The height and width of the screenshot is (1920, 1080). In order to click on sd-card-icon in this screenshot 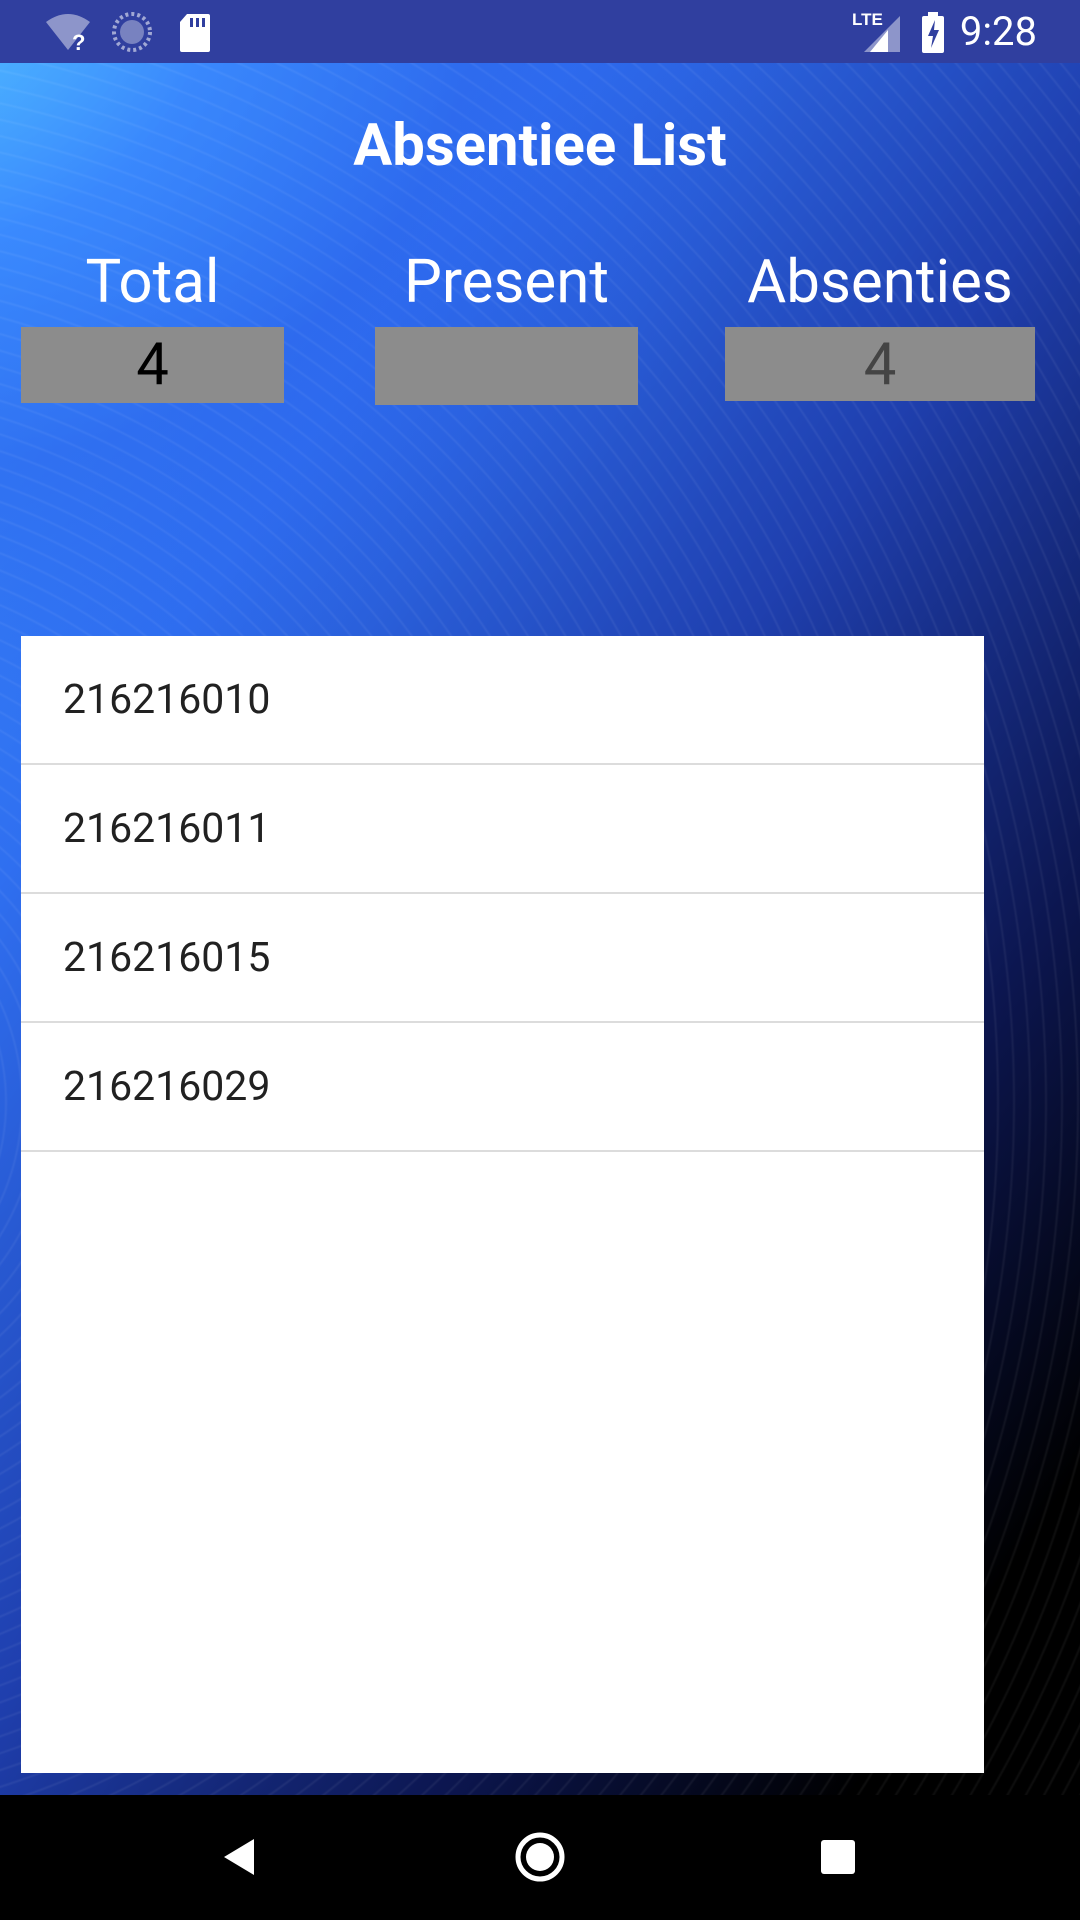, I will do `click(195, 33)`.